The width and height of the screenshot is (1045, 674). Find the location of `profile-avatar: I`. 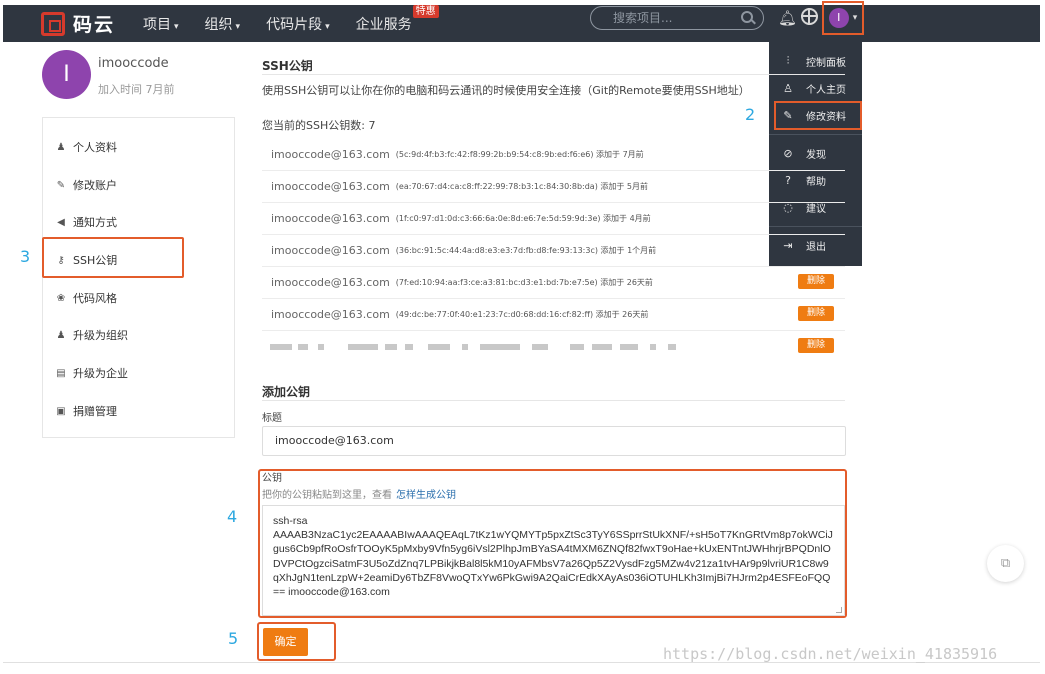

profile-avatar: I is located at coordinates (66, 74).